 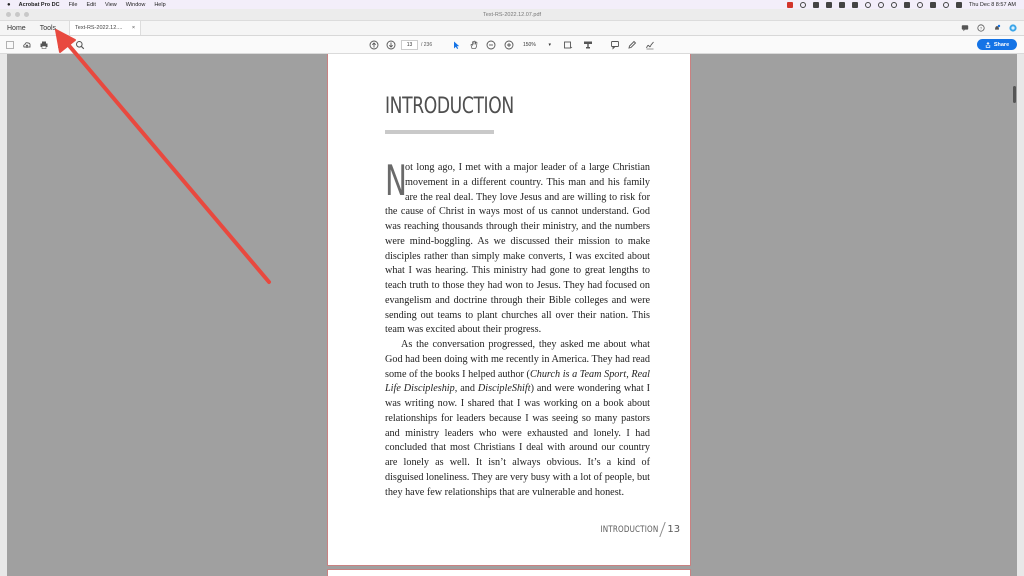 I want to click on search-icon, so click(x=80, y=45).